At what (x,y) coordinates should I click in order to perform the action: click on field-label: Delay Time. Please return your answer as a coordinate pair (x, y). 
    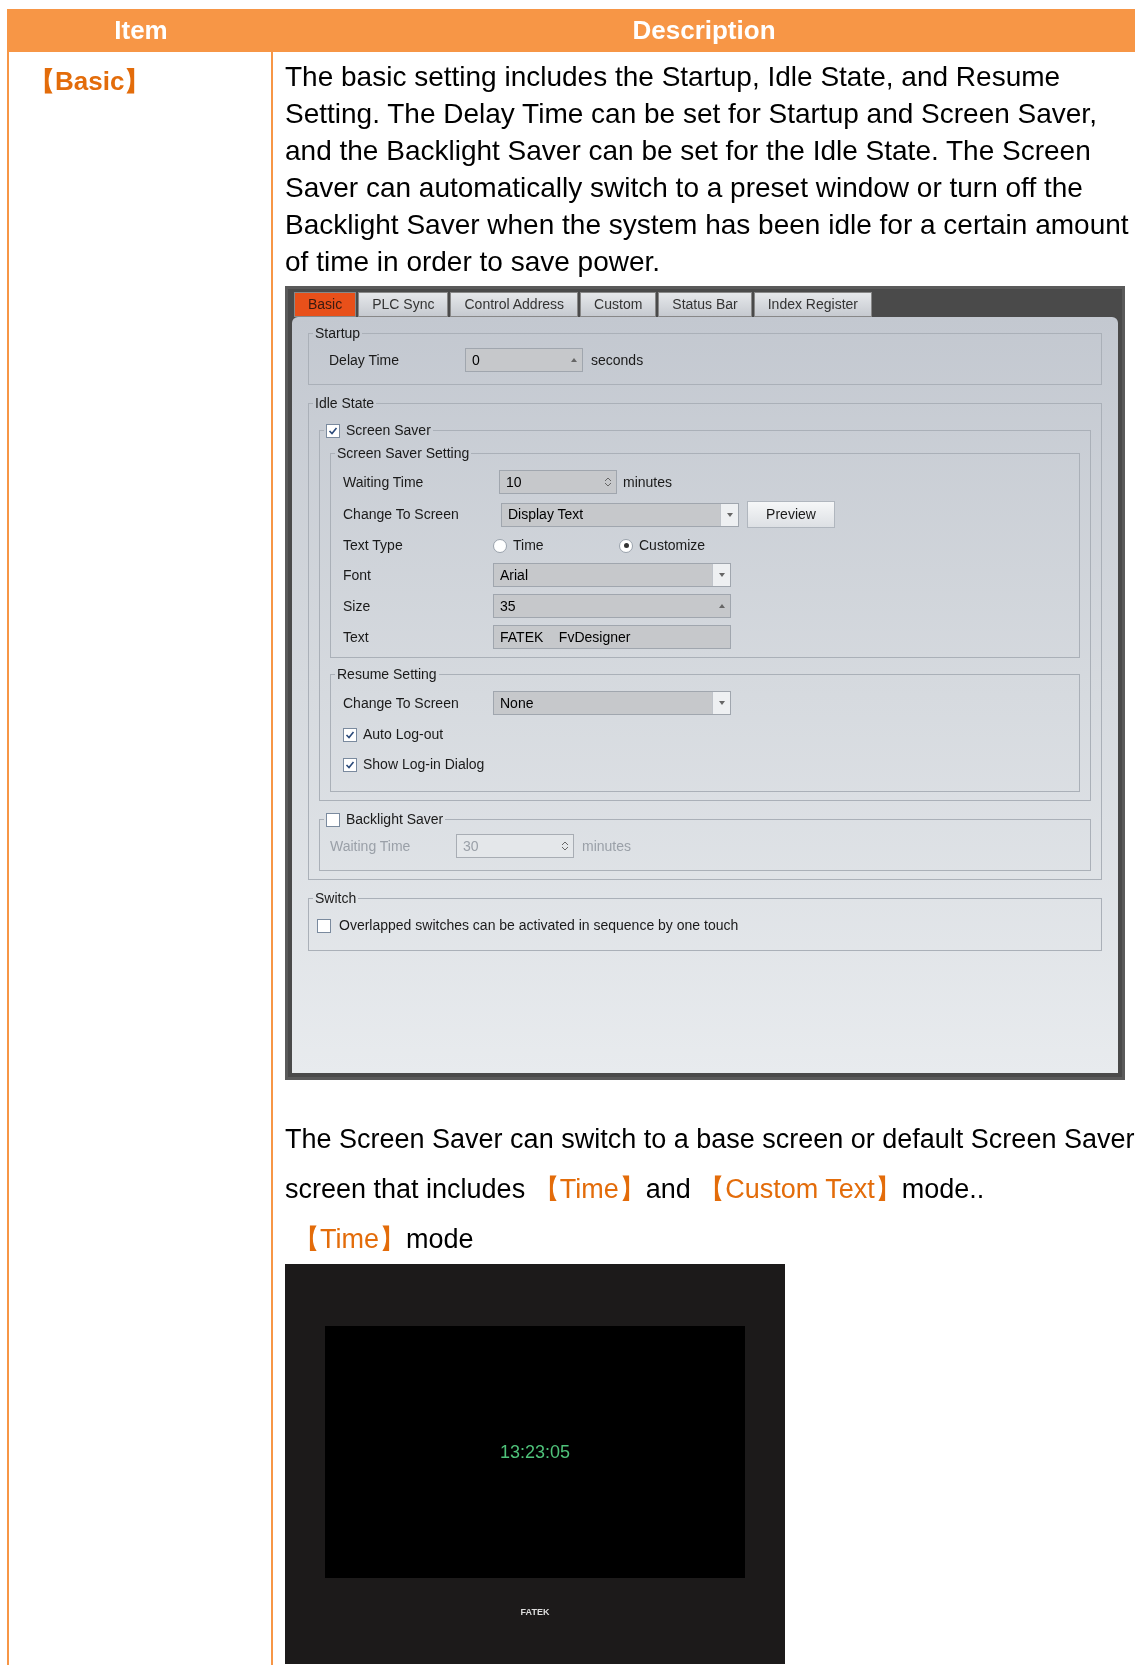
    Looking at the image, I should click on (365, 360).